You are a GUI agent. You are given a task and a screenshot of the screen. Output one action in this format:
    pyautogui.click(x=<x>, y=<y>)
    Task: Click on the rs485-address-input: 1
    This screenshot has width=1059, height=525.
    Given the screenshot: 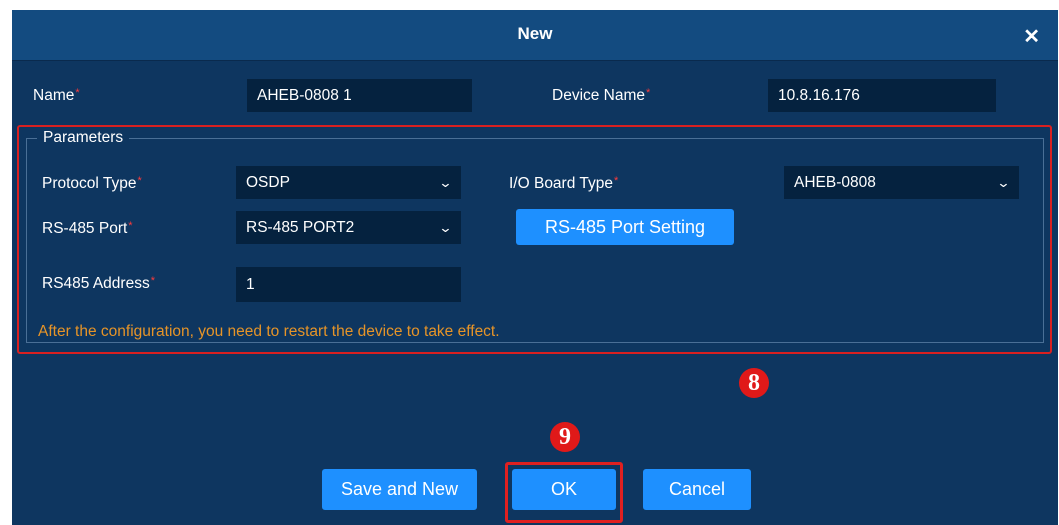 What is the action you would take?
    pyautogui.click(x=348, y=284)
    